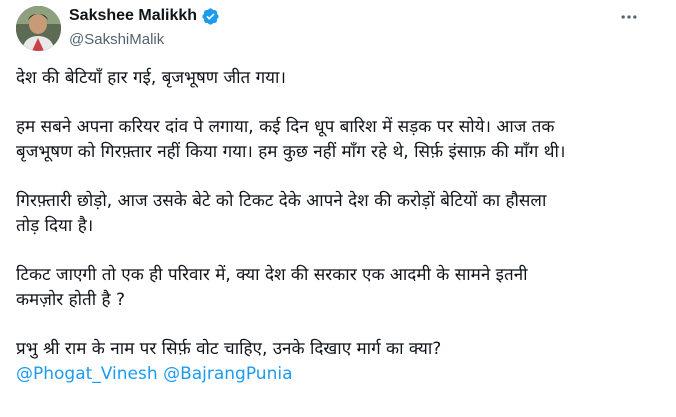 The height and width of the screenshot is (417, 676). I want to click on tweet-line: तोड़ दिया है।, so click(55, 226).